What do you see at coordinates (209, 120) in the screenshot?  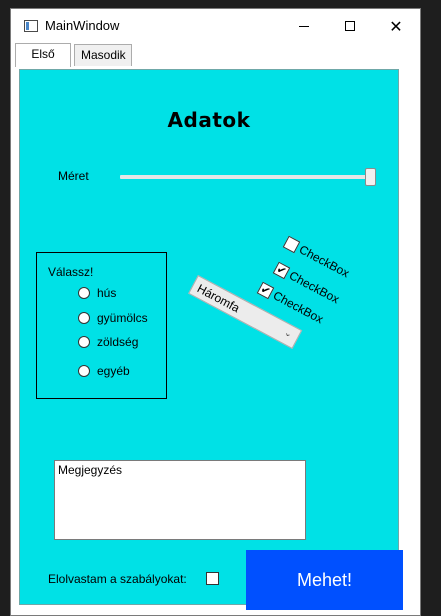 I see `page-title: Adatok` at bounding box center [209, 120].